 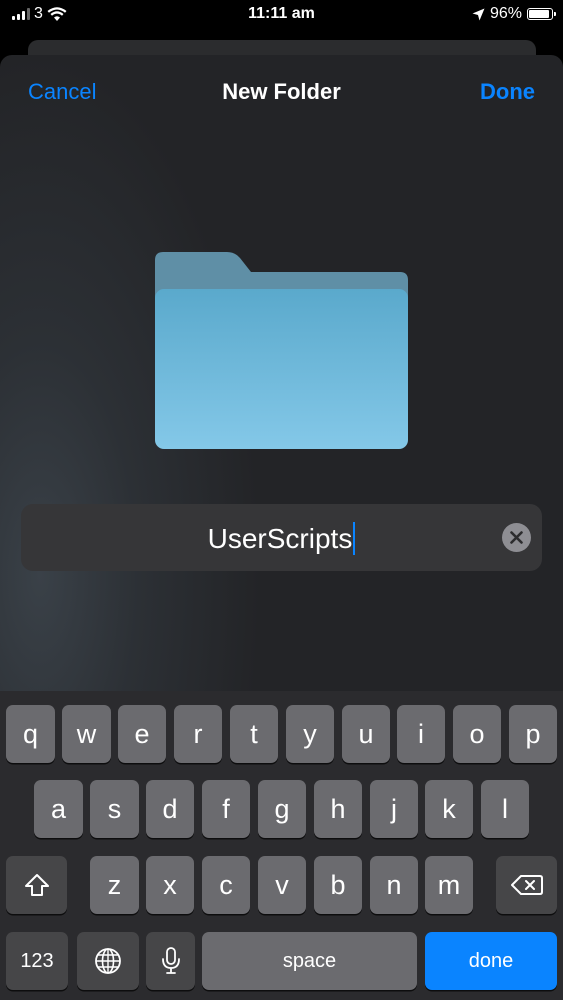 What do you see at coordinates (282, 809) in the screenshot?
I see `key-g: g` at bounding box center [282, 809].